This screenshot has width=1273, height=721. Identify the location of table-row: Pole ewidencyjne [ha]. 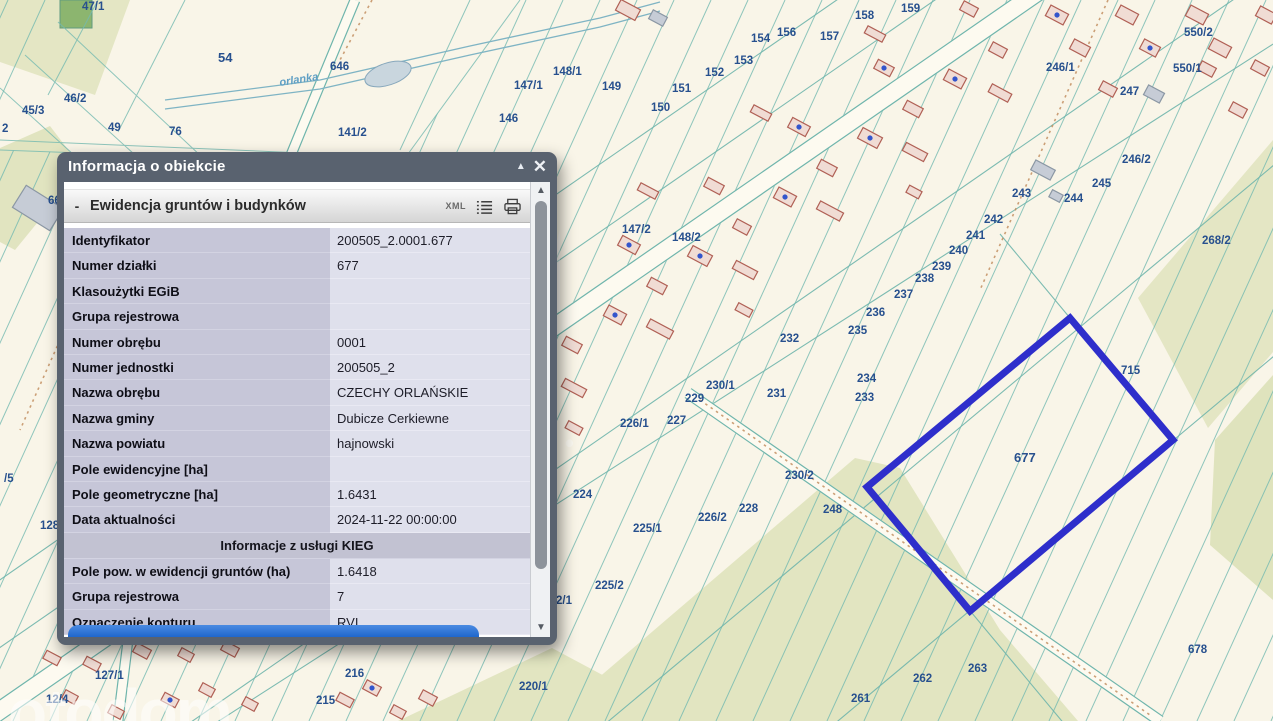
(297, 469).